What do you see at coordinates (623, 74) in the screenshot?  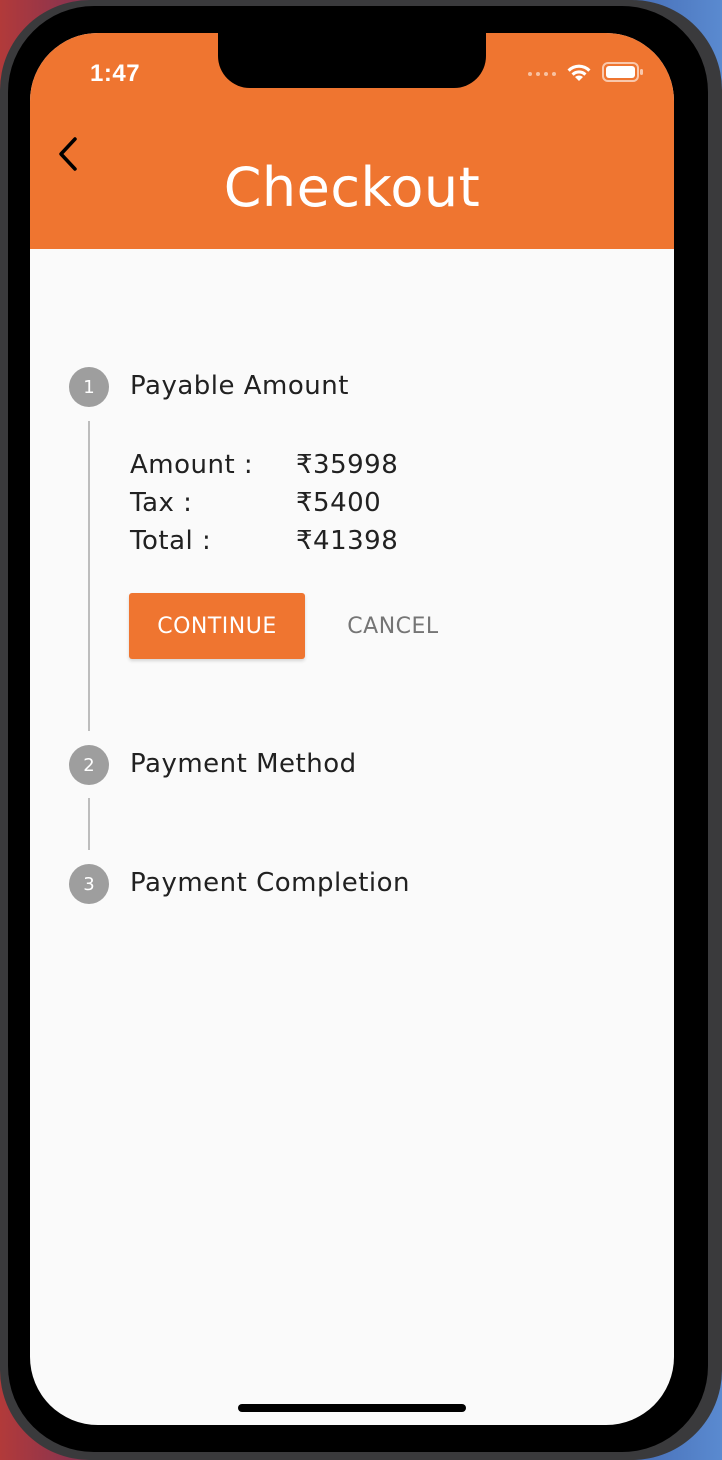 I see `battery-icon` at bounding box center [623, 74].